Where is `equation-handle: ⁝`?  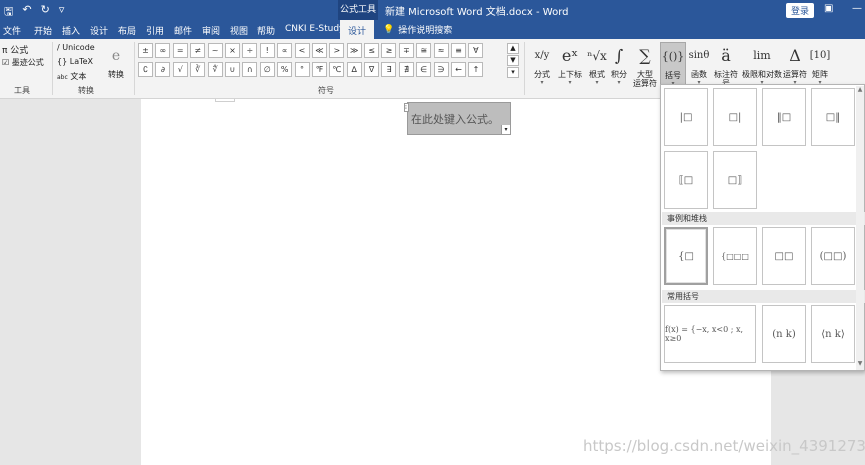 equation-handle: ⁝ is located at coordinates (406, 107).